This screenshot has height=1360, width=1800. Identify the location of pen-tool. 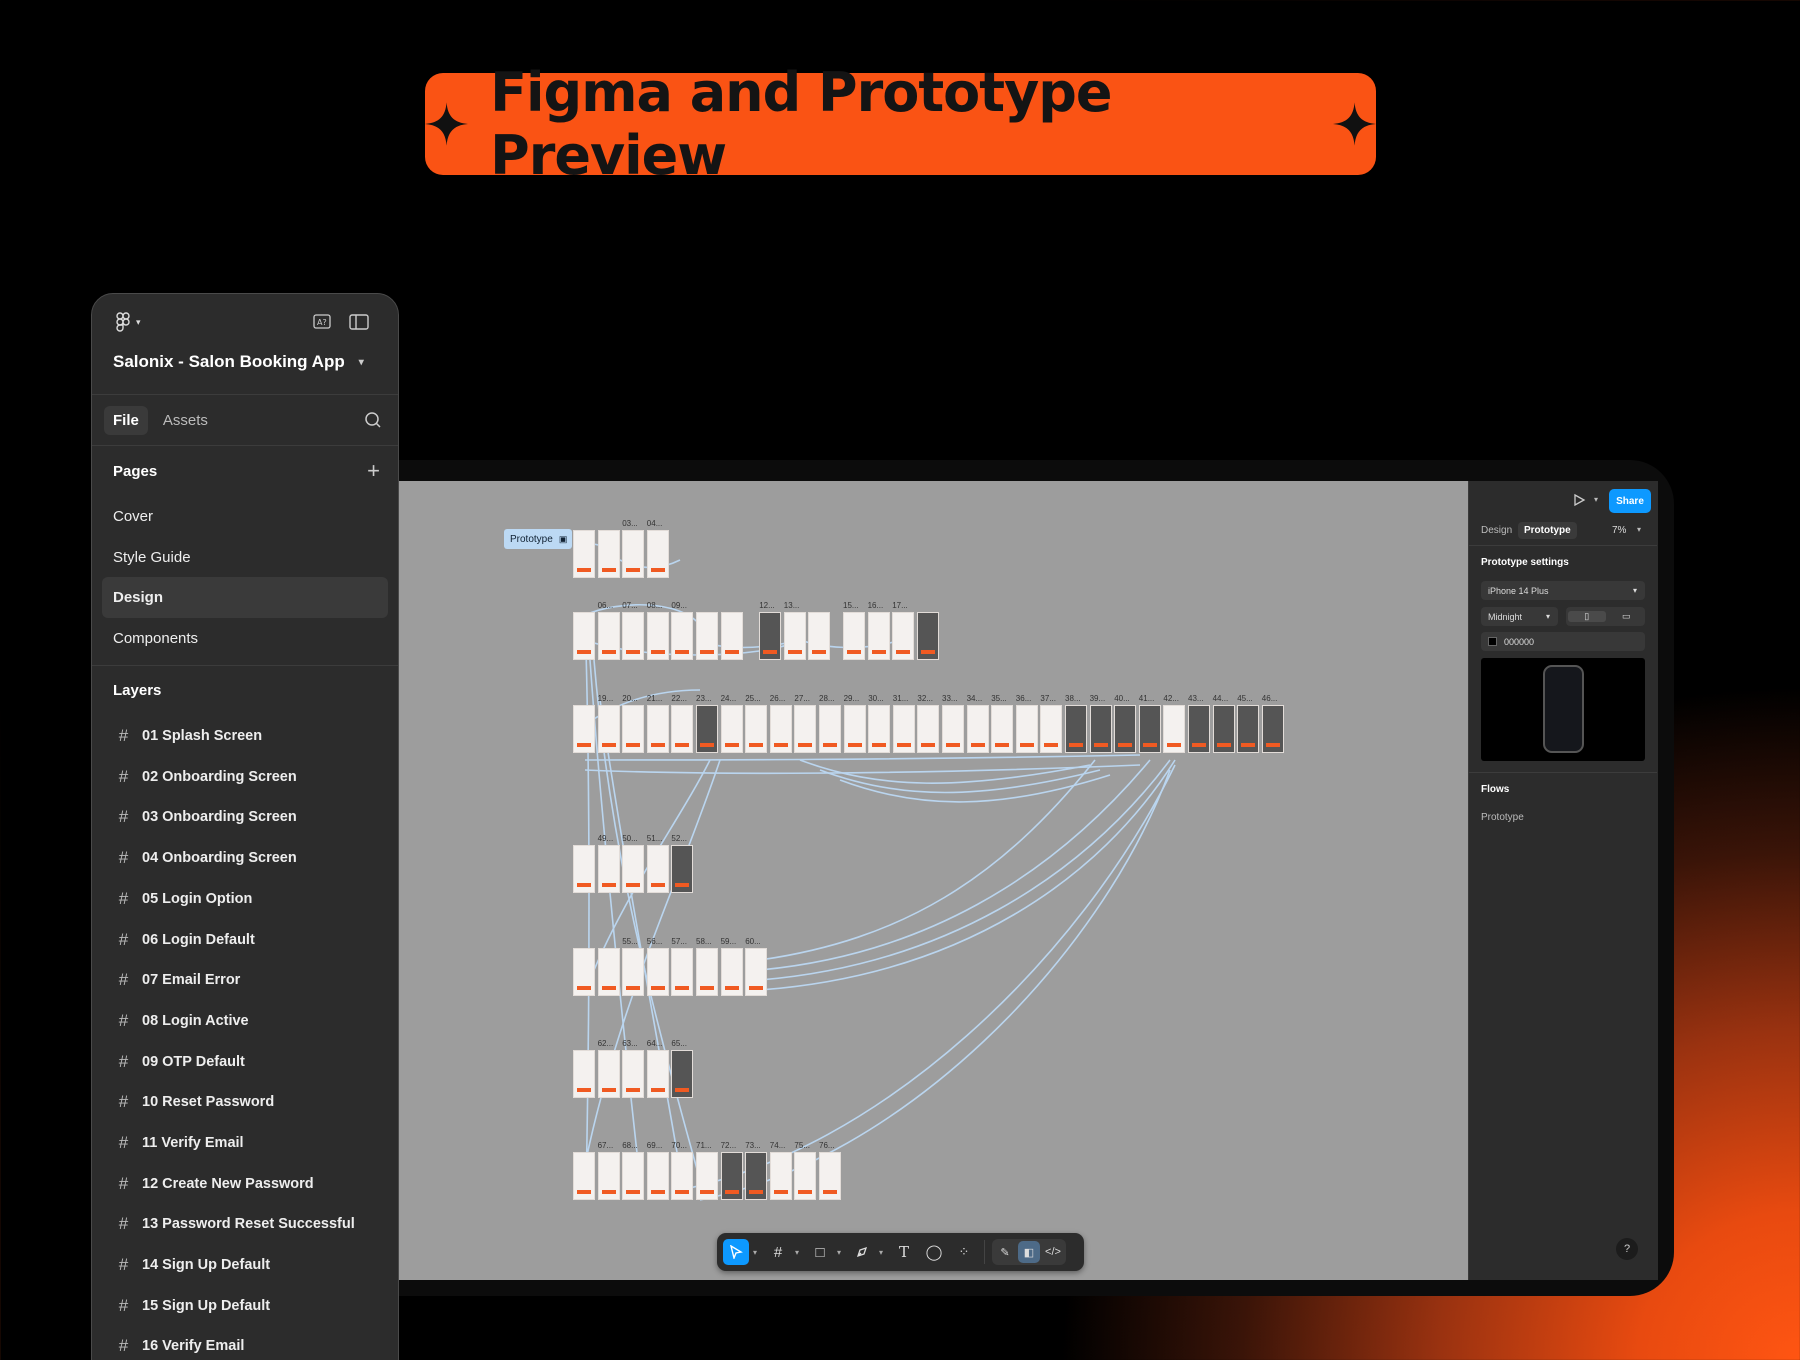
(862, 1252).